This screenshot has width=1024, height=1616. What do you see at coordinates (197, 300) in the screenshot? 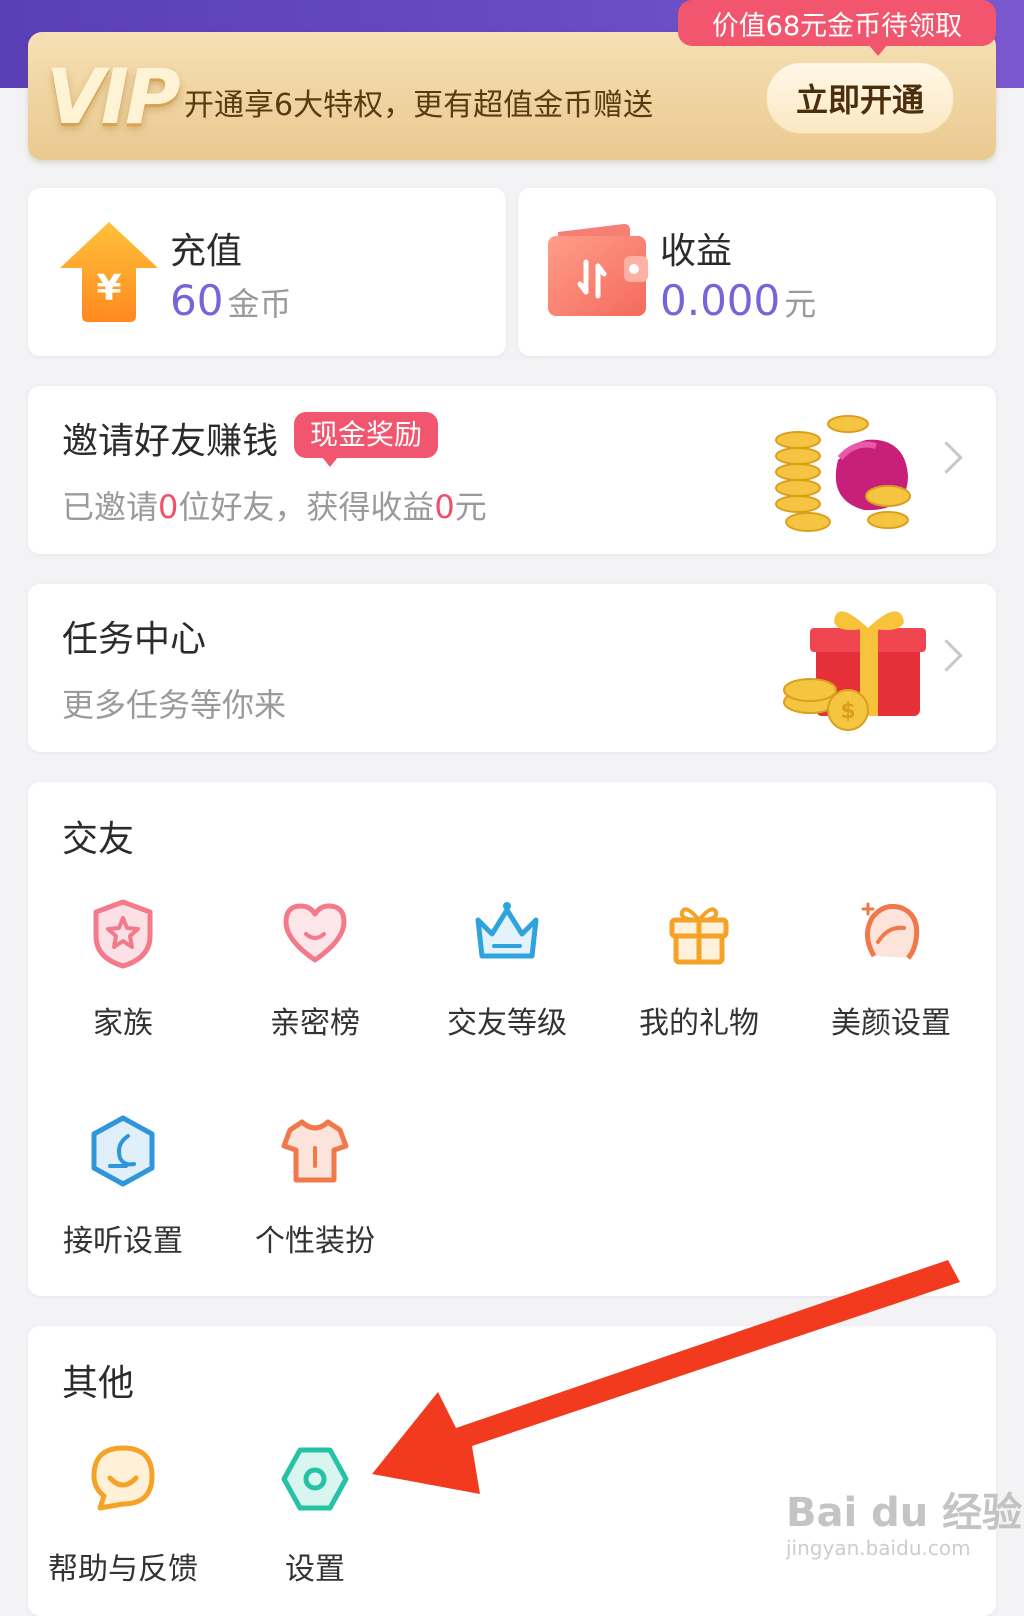
I see `recharge-value: 60` at bounding box center [197, 300].